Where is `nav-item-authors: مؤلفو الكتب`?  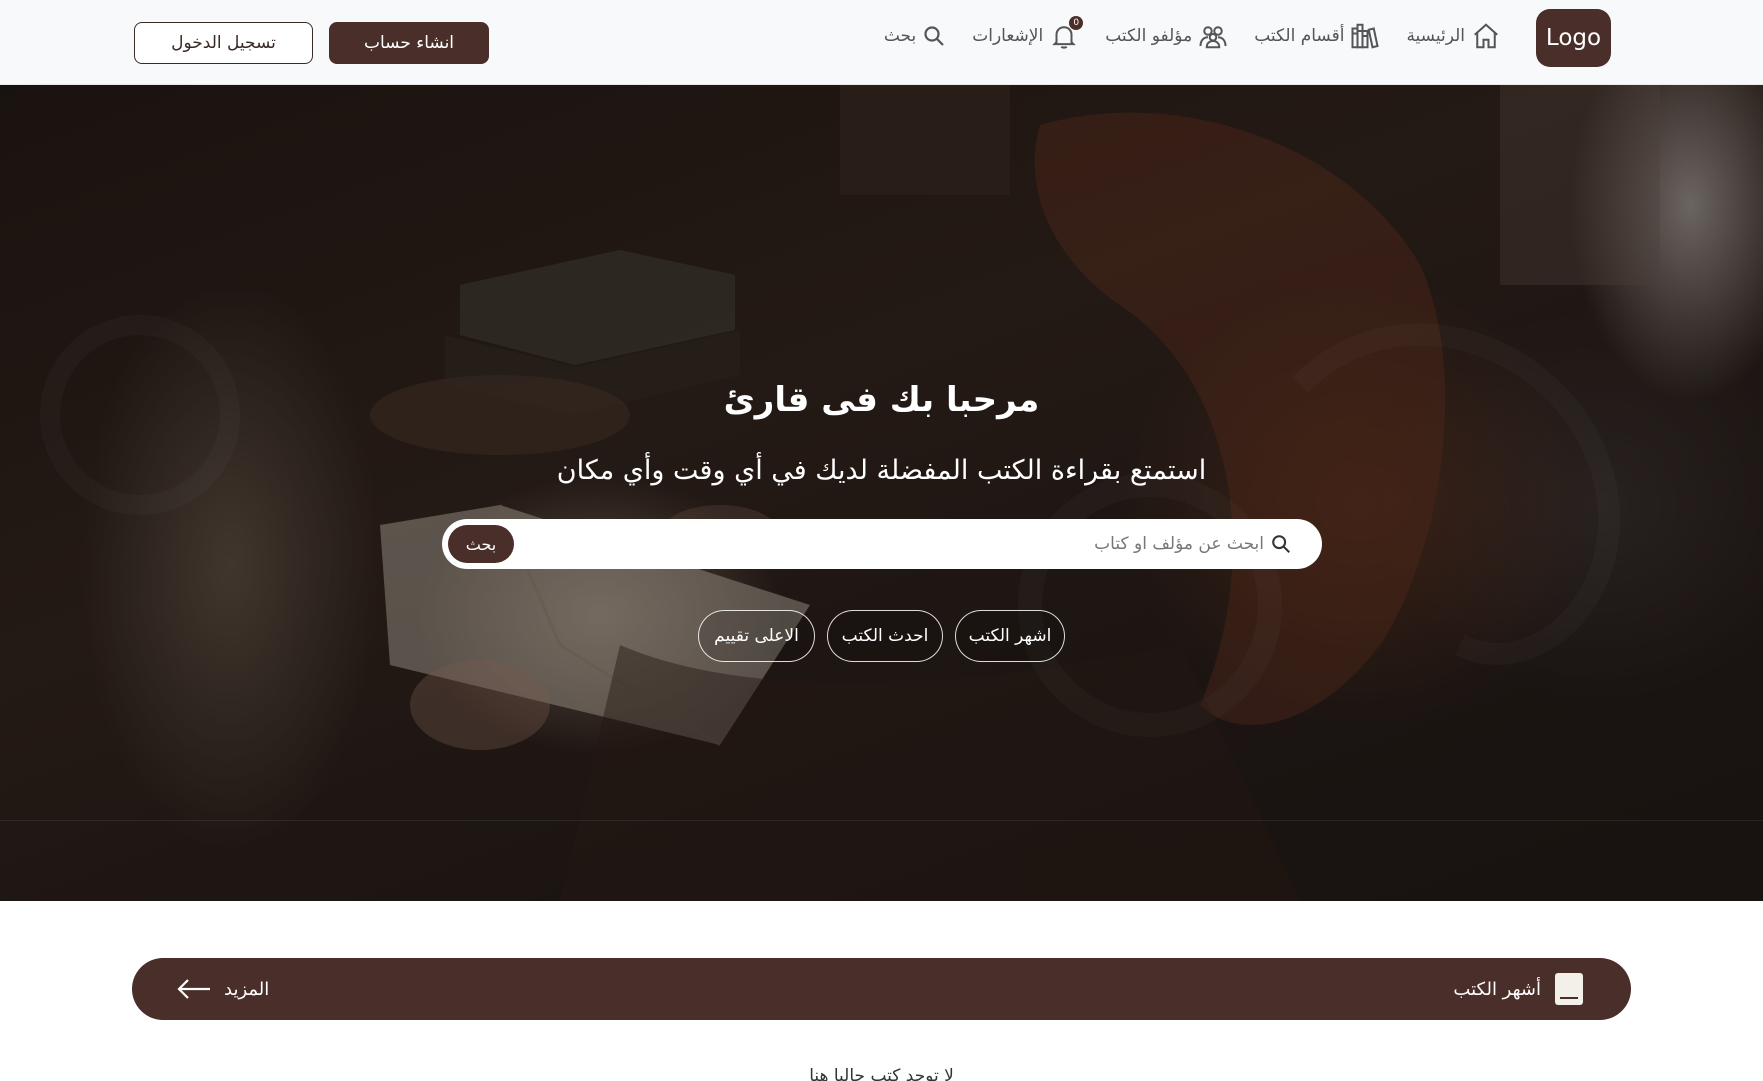 nav-item-authors: مؤلفو الكتب is located at coordinates (1166, 36).